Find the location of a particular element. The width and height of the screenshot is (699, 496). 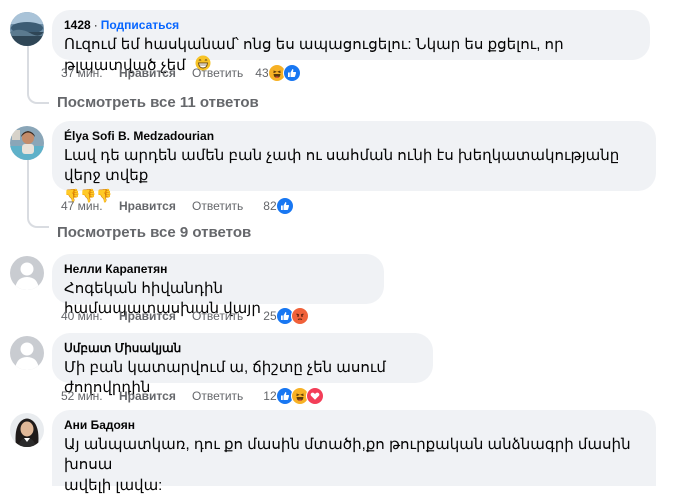

reaction-count: 82 is located at coordinates (269, 206).